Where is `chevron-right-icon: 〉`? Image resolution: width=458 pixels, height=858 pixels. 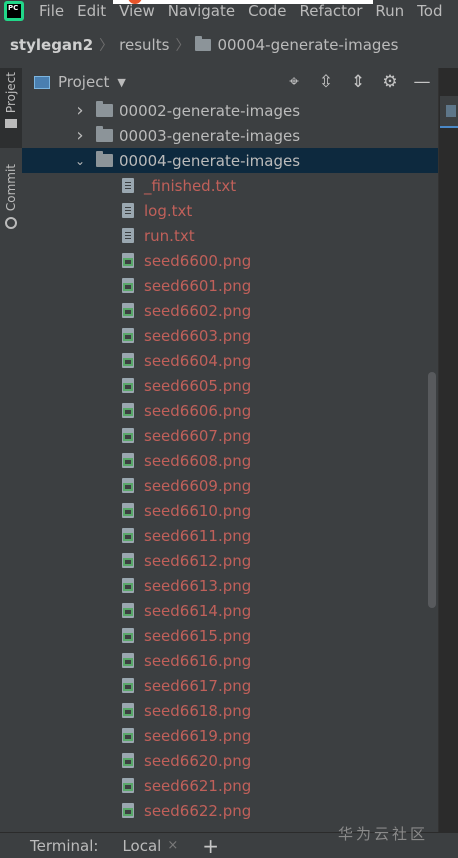
chevron-right-icon: 〉 is located at coordinates (182, 46).